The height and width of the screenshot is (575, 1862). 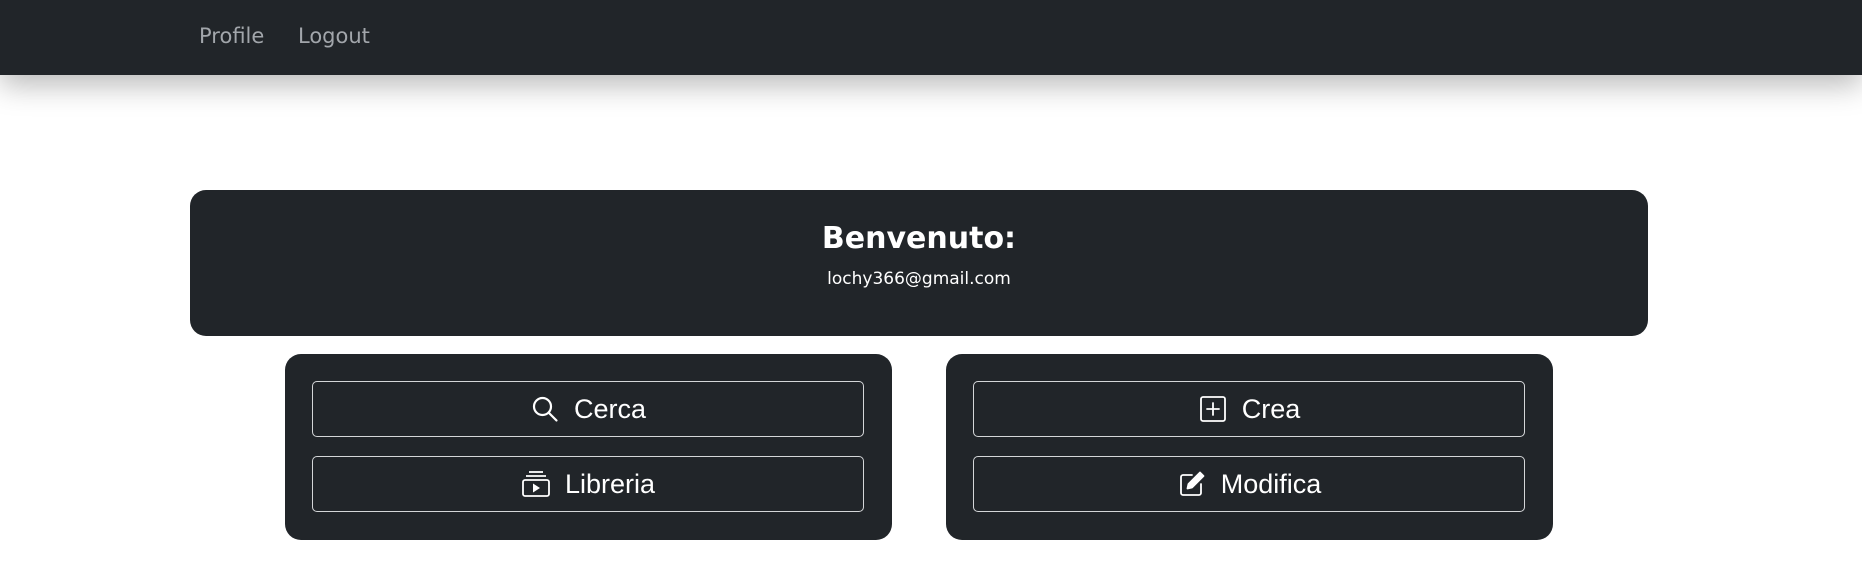 What do you see at coordinates (1213, 409) in the screenshot?
I see `plus-square-icon` at bounding box center [1213, 409].